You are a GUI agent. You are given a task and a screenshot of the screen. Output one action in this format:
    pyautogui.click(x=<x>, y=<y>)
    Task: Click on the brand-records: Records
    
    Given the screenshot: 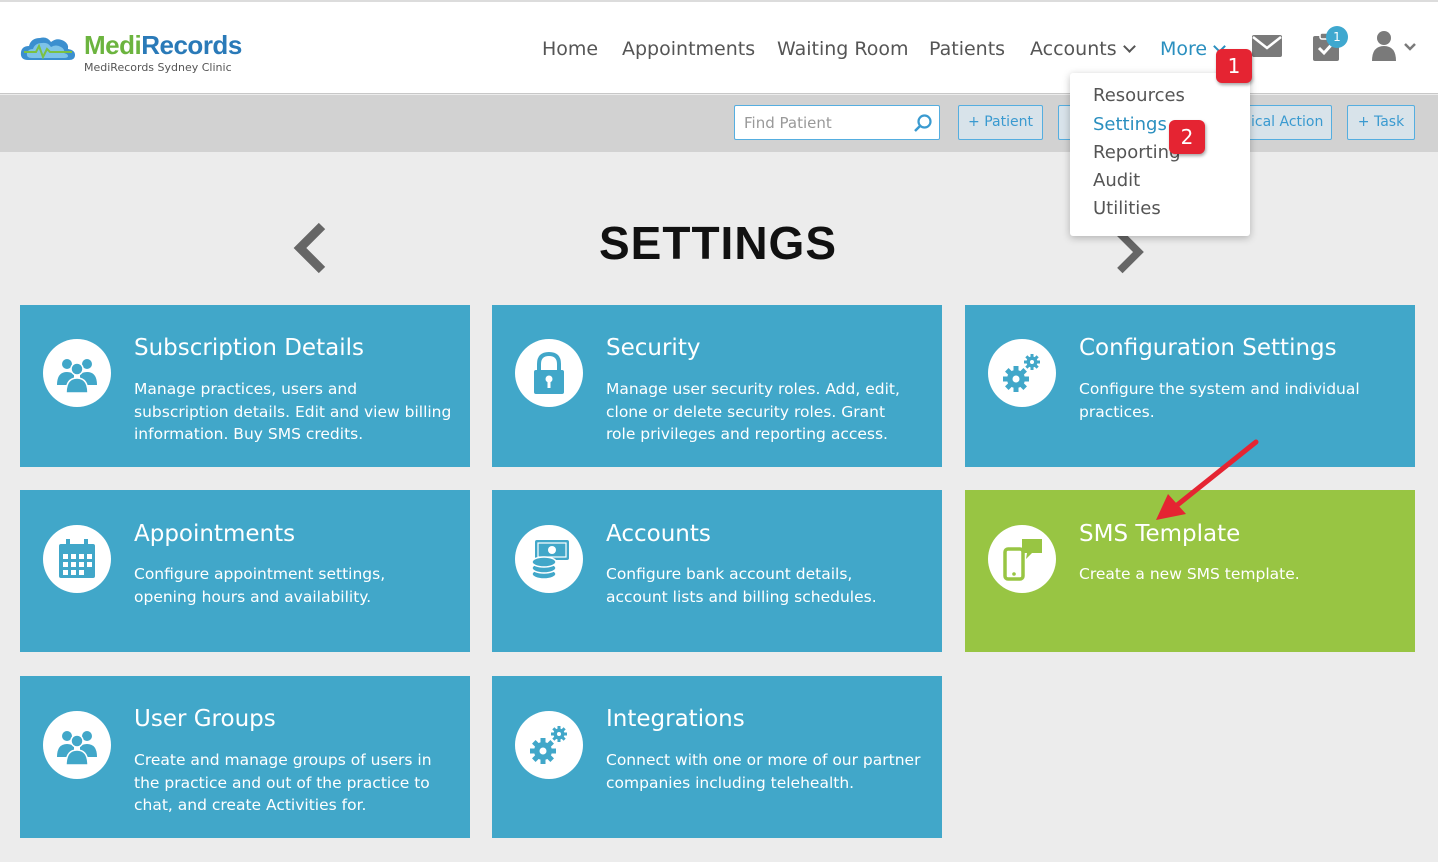 What is the action you would take?
    pyautogui.click(x=191, y=45)
    